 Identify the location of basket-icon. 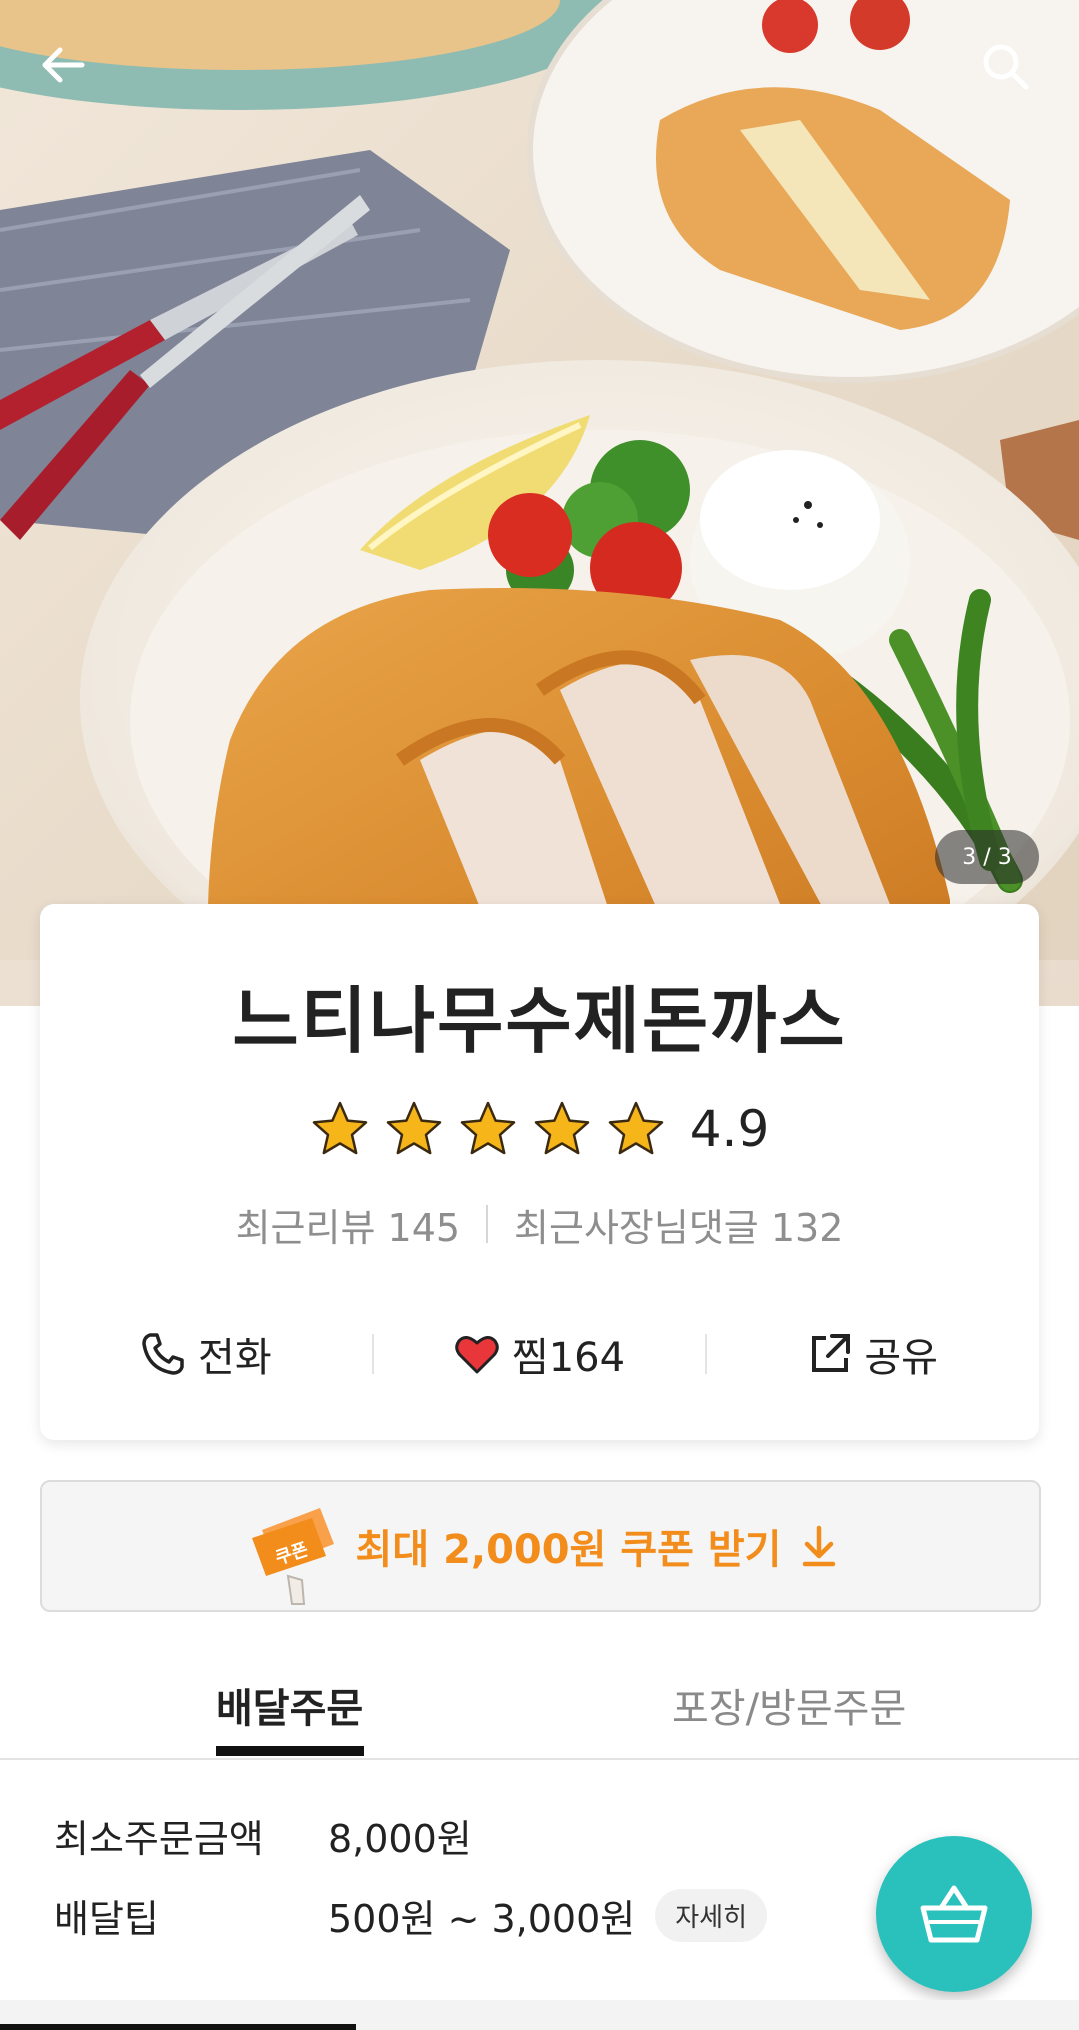
(954, 1914).